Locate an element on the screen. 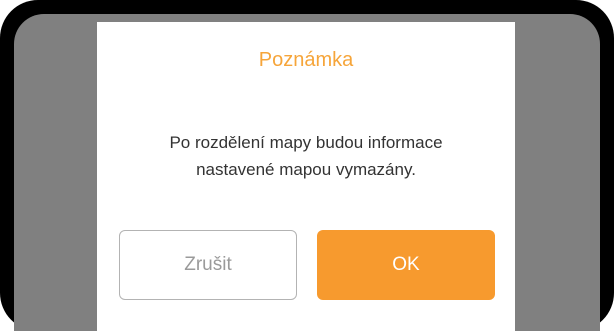 This screenshot has width=614, height=331. ok-button: OK is located at coordinates (406, 265).